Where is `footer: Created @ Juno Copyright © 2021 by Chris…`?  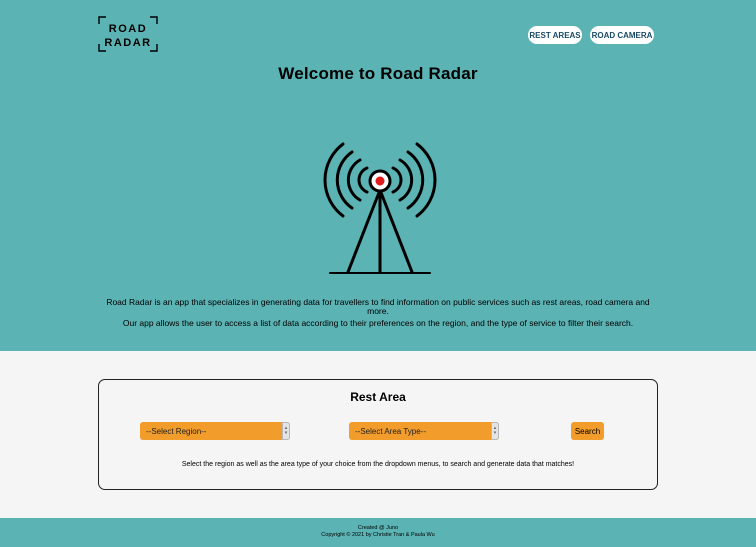 footer: Created @ Juno Copyright © 2021 by Chris… is located at coordinates (378, 532).